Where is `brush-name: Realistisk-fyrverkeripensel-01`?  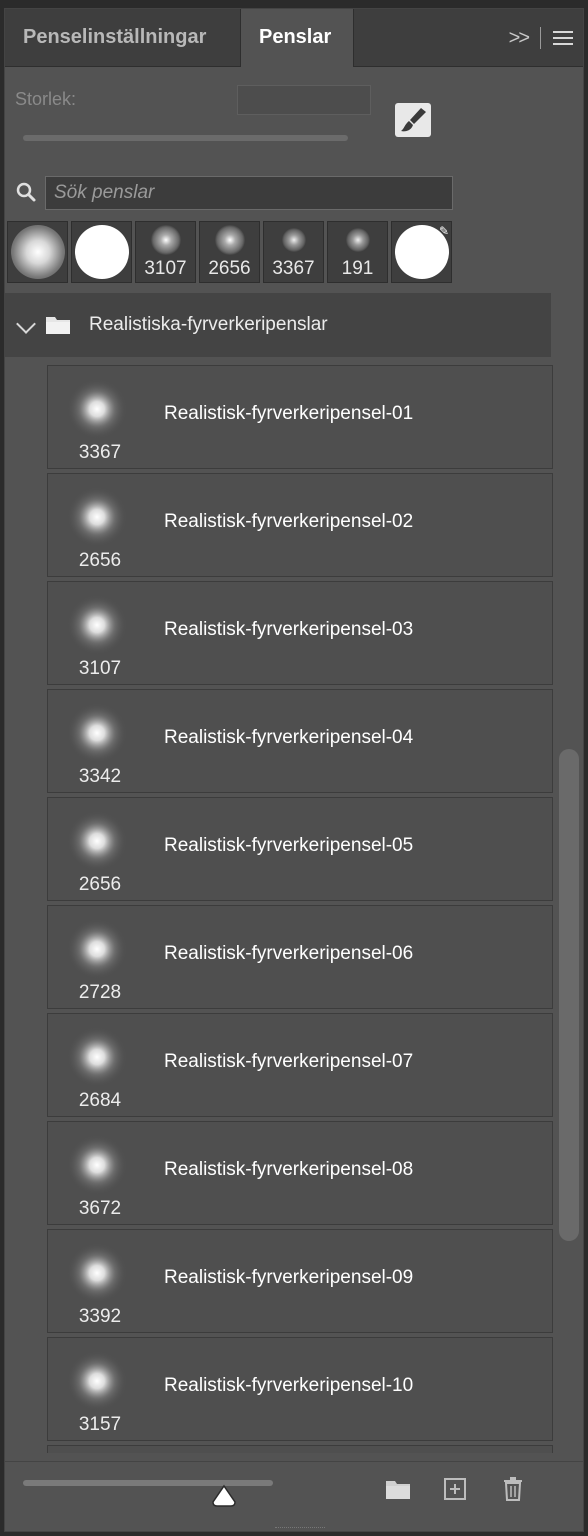 brush-name: Realistisk-fyrverkeripensel-01 is located at coordinates (289, 413).